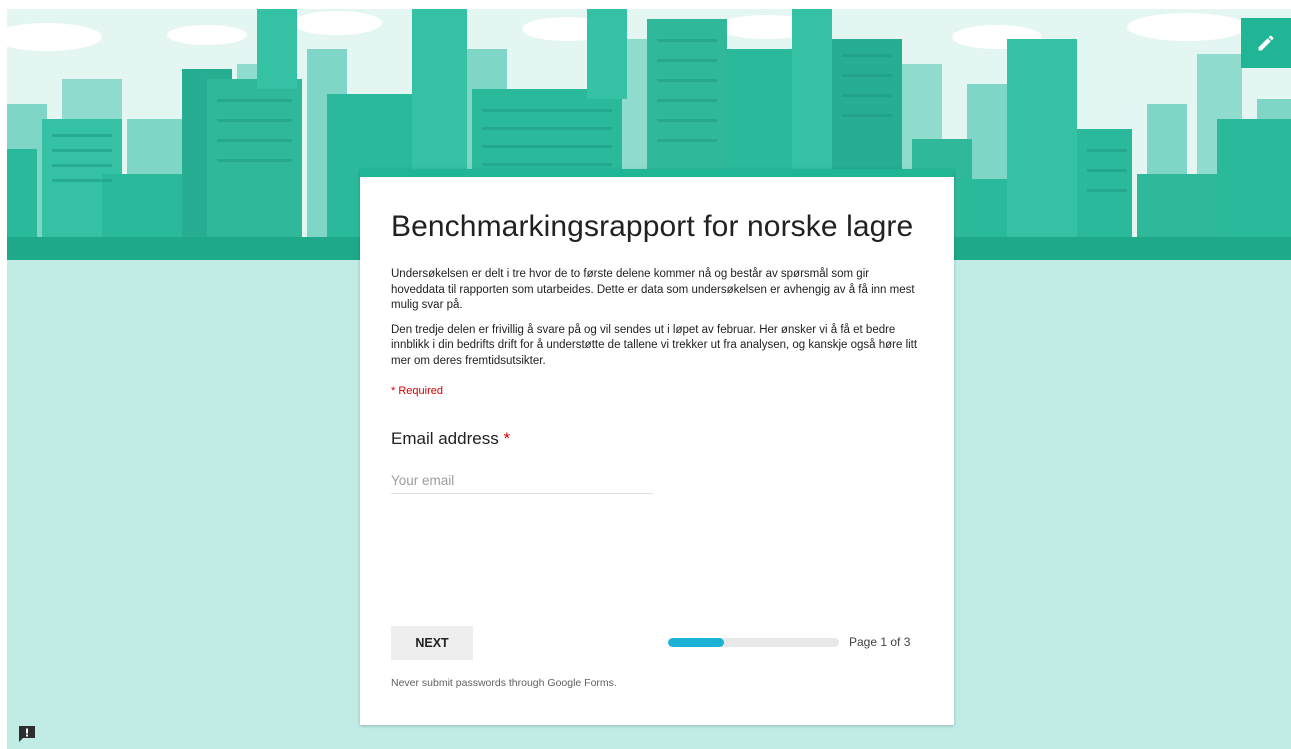 The width and height of the screenshot is (1291, 749). Describe the element at coordinates (445, 438) in the screenshot. I see `question-label: Email address` at that location.